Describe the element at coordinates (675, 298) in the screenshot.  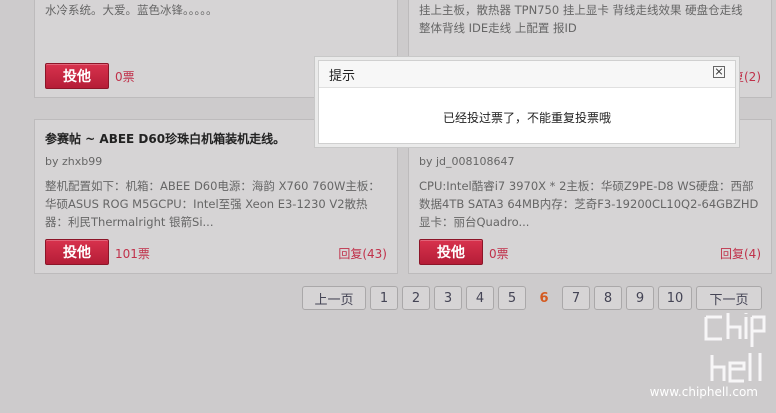
I see `page-link: 10` at that location.